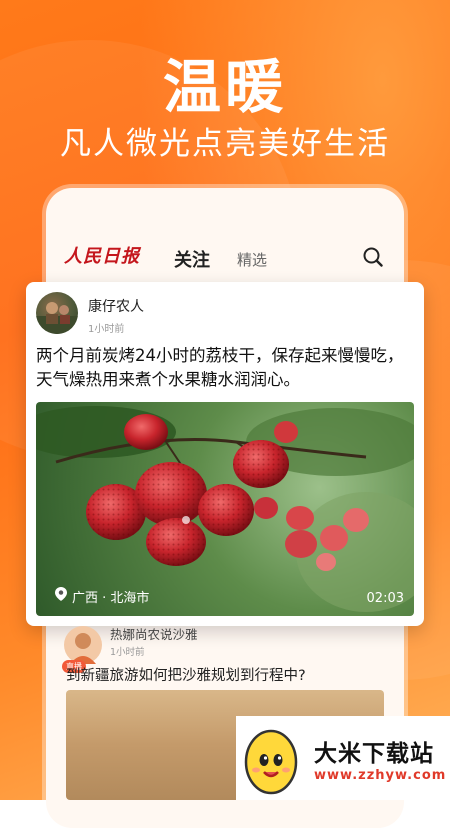 The height and width of the screenshot is (828, 450). What do you see at coordinates (271, 758) in the screenshot?
I see `mascot-egg-icon` at bounding box center [271, 758].